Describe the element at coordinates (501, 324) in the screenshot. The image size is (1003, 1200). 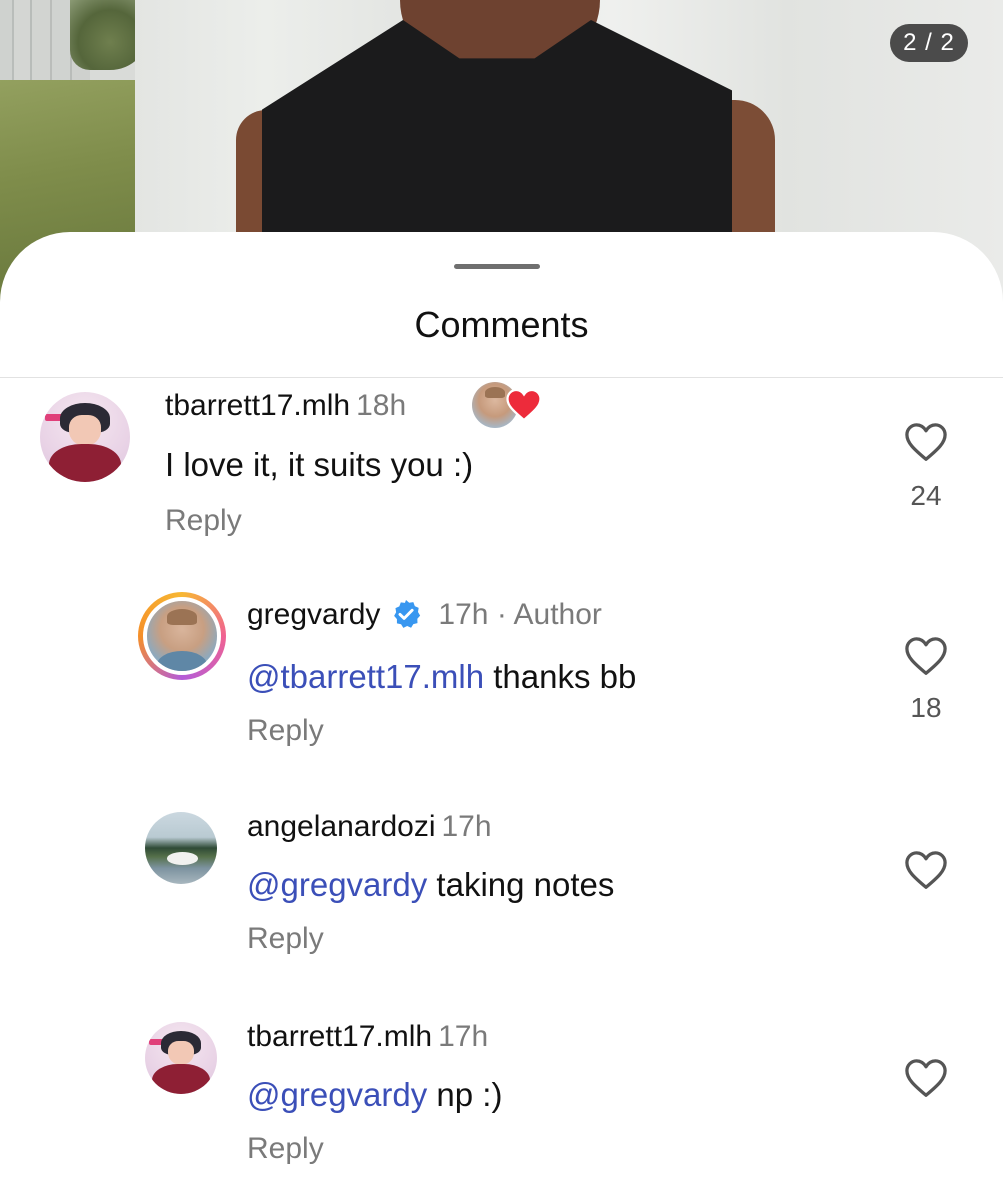
I see `sheet-title: Comments` at that location.